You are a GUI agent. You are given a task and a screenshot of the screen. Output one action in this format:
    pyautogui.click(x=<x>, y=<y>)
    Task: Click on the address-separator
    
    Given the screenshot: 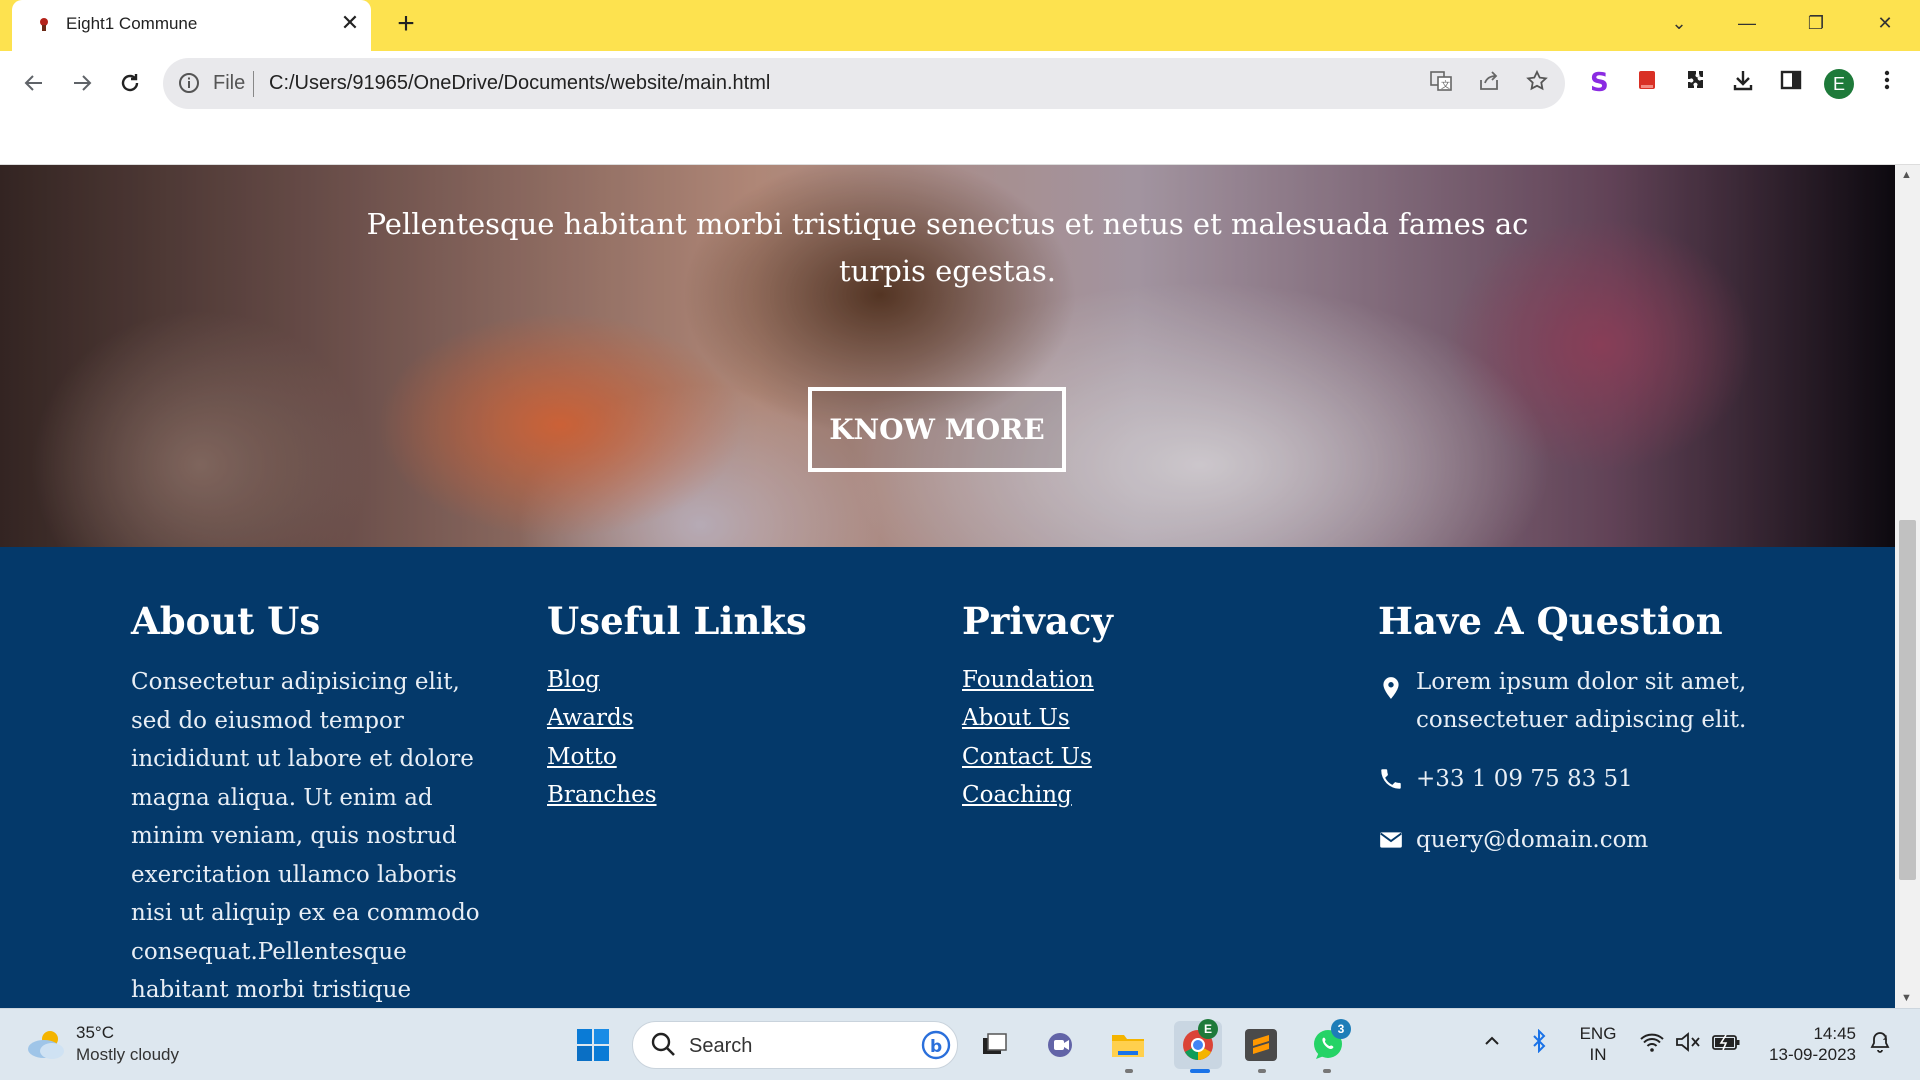 What is the action you would take?
    pyautogui.click(x=253, y=84)
    